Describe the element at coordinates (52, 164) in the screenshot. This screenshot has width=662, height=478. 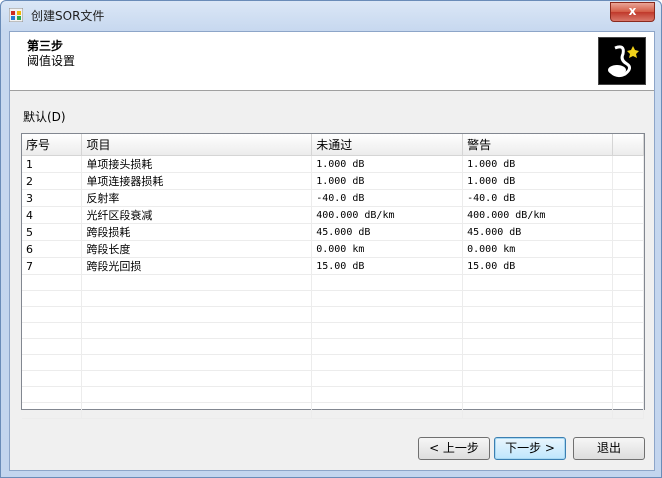
I see `row-index: 1` at that location.